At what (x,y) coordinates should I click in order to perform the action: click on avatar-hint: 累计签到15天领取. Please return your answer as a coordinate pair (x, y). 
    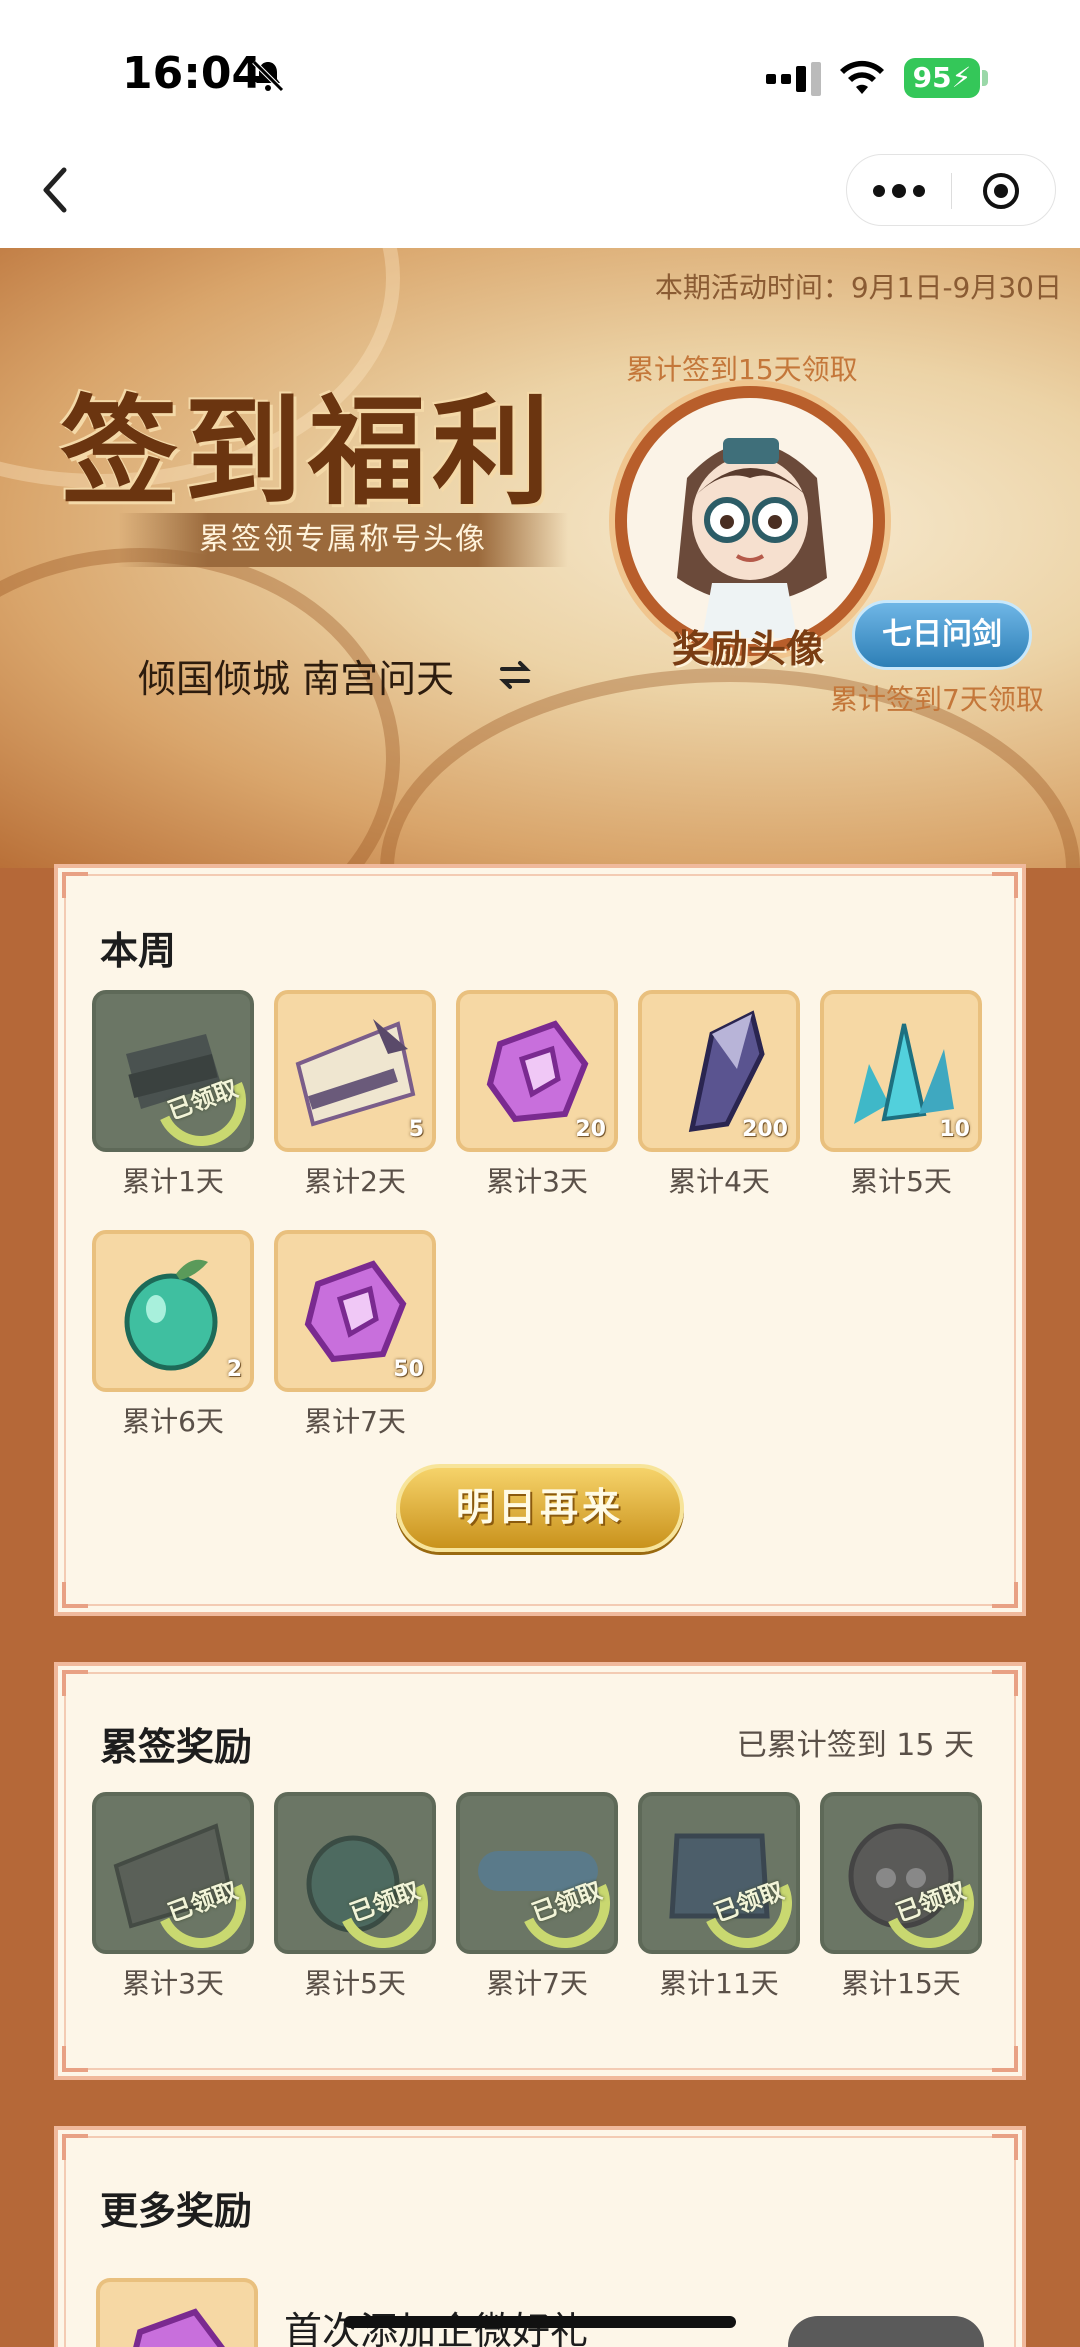
    Looking at the image, I should click on (742, 369).